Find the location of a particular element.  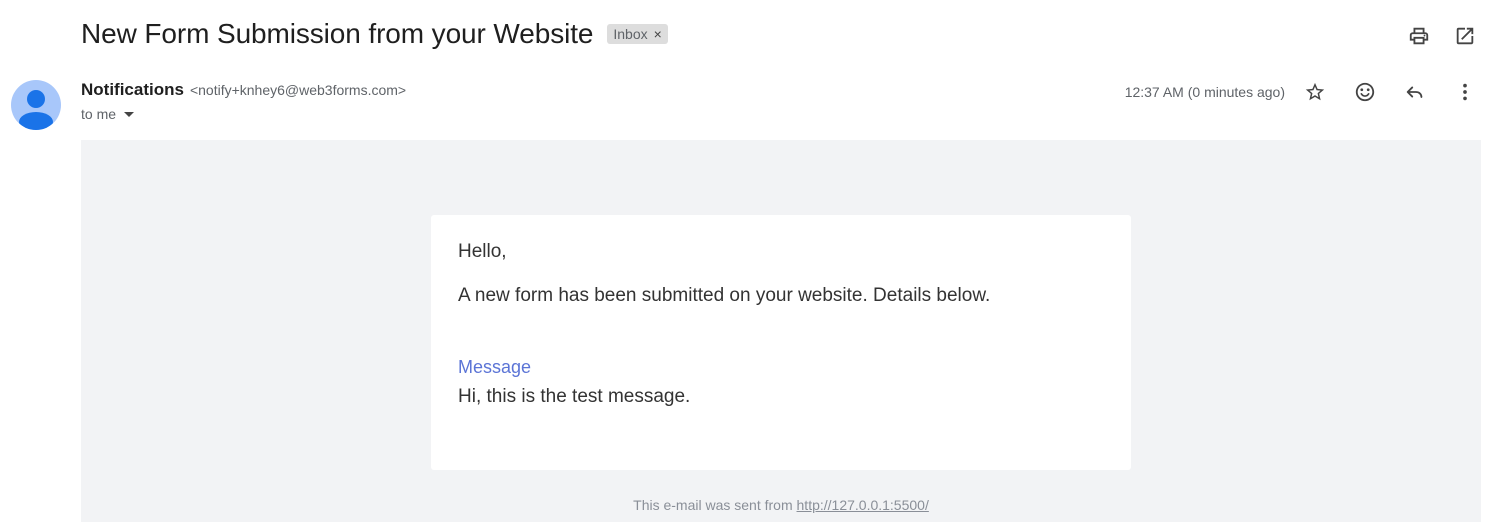

footer-link: http://127.0.0.1:5500/ is located at coordinates (863, 505).